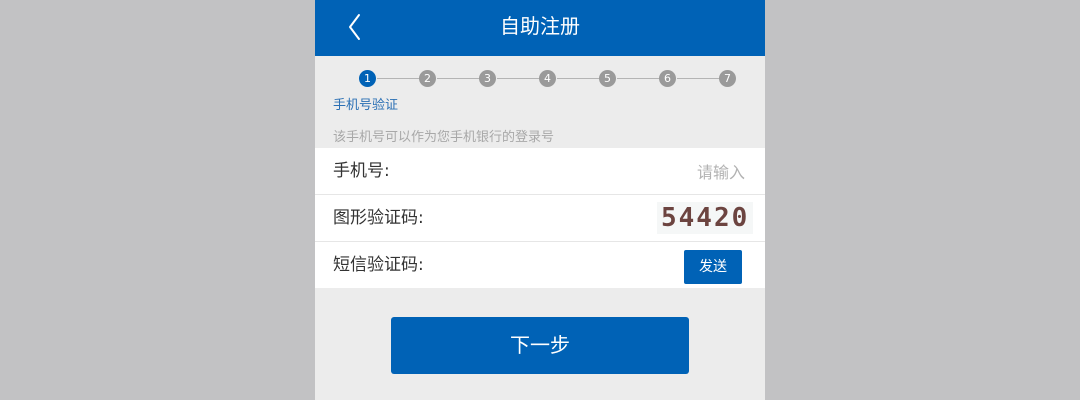 The image size is (1080, 400). I want to click on phone-label: 手机号:, so click(361, 171).